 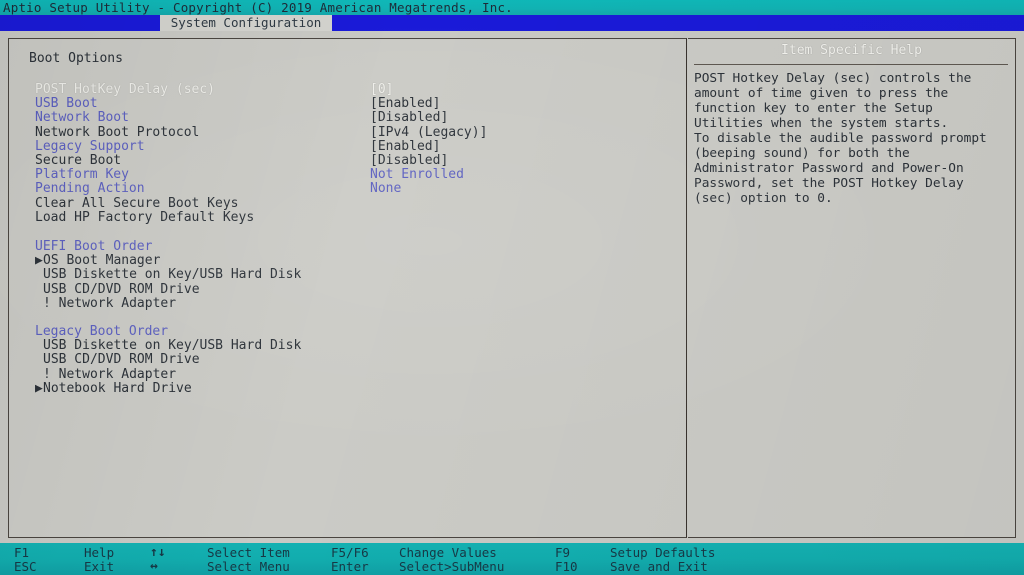 What do you see at coordinates (448, 552) in the screenshot?
I see `footer-key-description: Change Values` at bounding box center [448, 552].